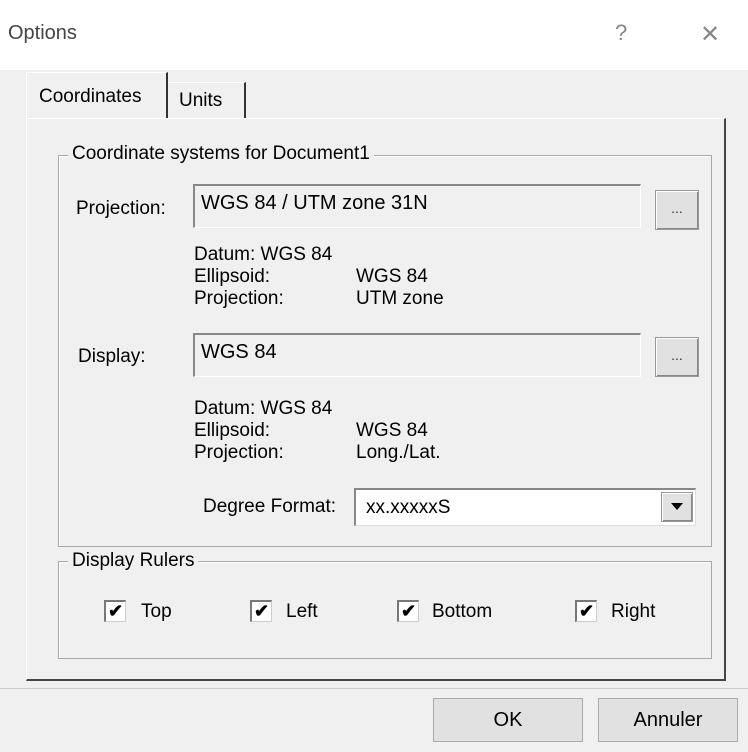  I want to click on title-bar, so click(374, 35).